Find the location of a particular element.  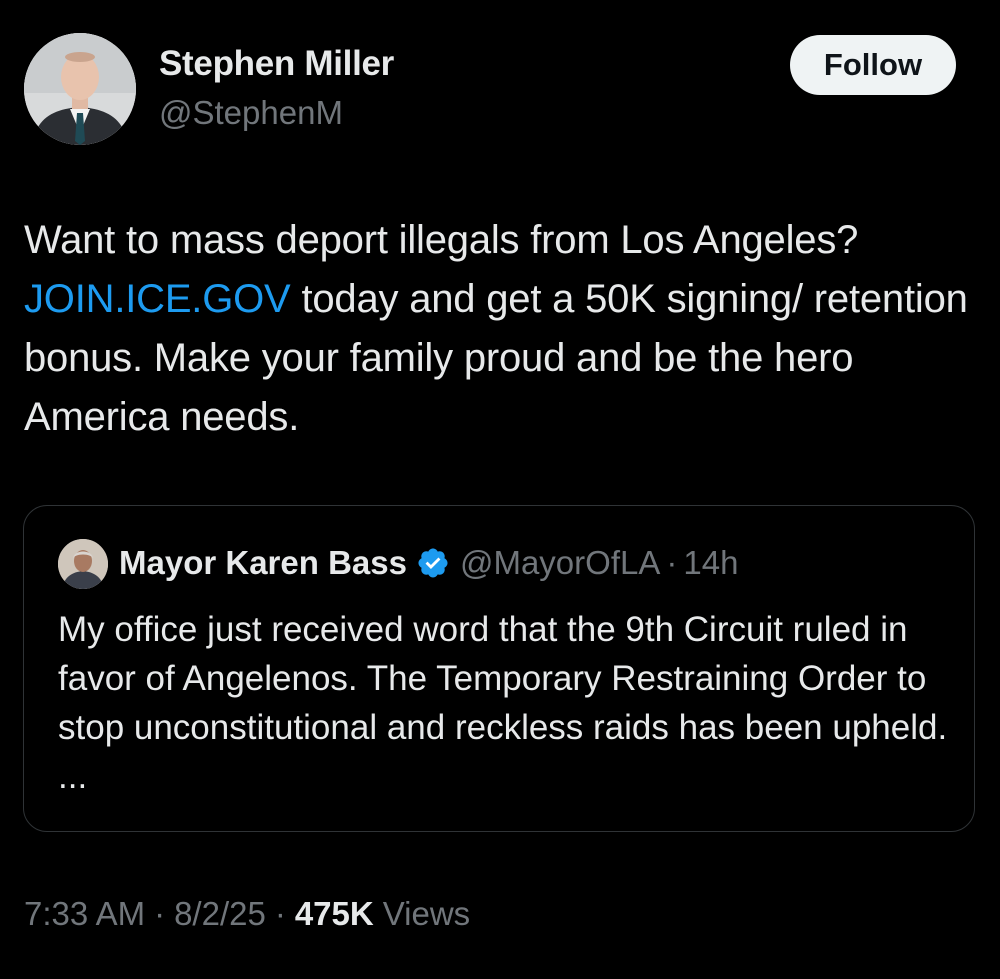

author-avatar is located at coordinates (80, 89).